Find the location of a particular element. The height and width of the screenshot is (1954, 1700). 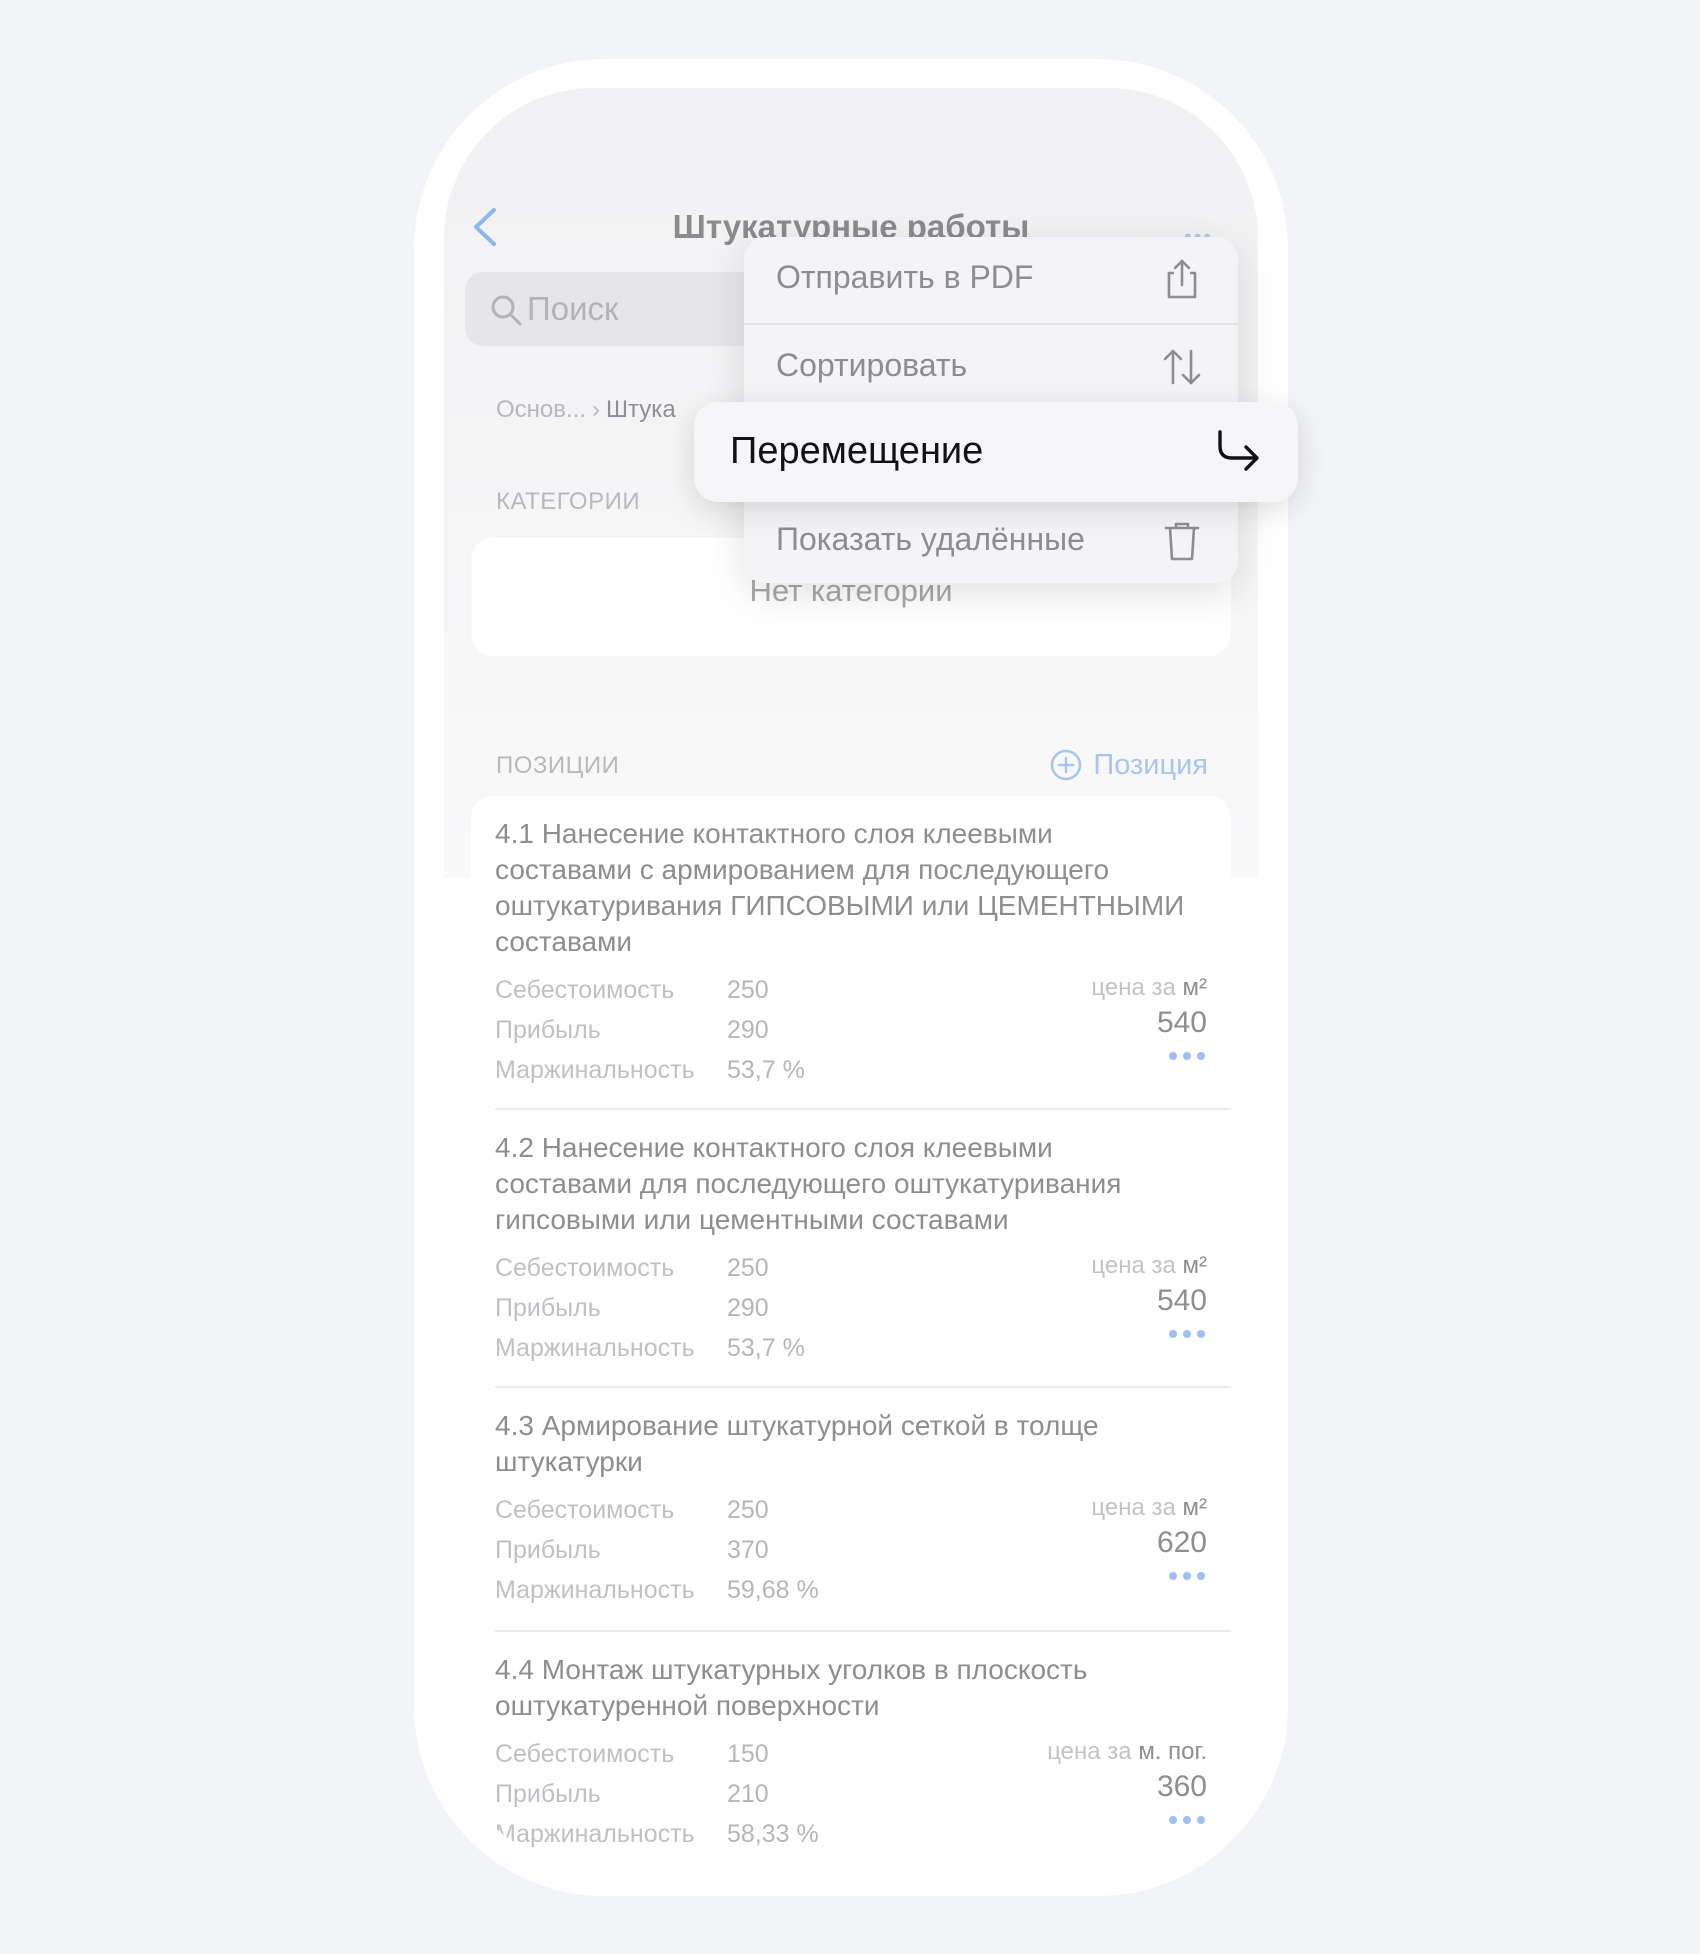

add-position-button: Позиция is located at coordinates (1128, 765).